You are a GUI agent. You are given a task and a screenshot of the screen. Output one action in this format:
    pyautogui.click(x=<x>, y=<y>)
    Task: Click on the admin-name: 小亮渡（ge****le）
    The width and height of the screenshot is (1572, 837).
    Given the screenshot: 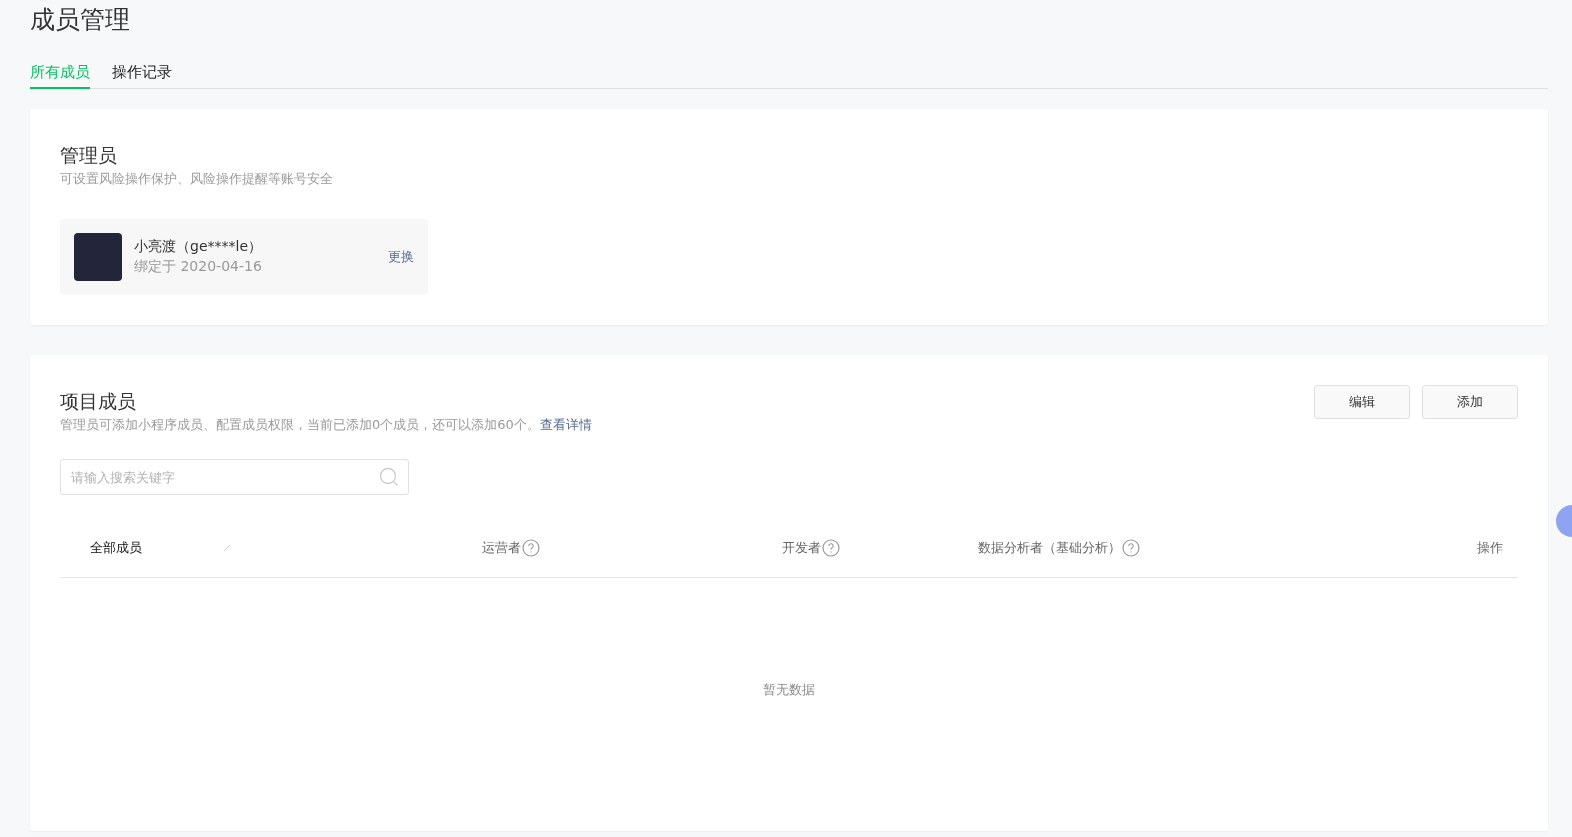 What is the action you would take?
    pyautogui.click(x=198, y=247)
    